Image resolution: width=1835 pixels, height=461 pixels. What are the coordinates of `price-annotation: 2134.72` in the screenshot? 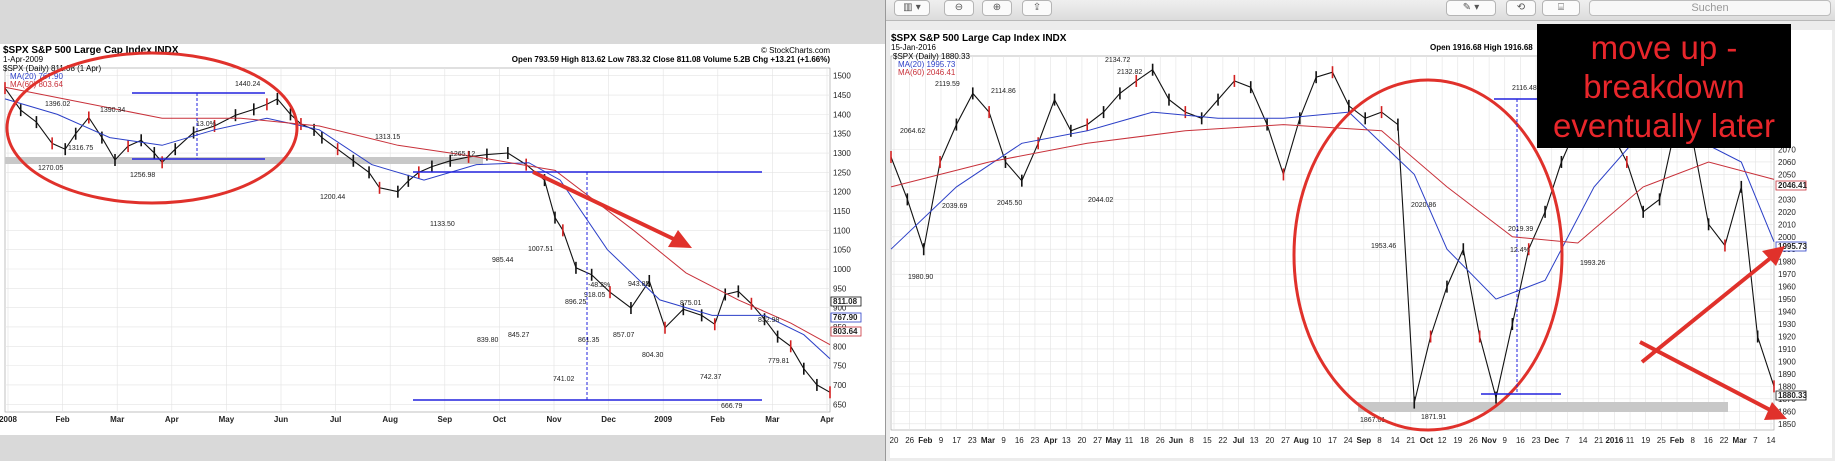 It's located at (1117, 60).